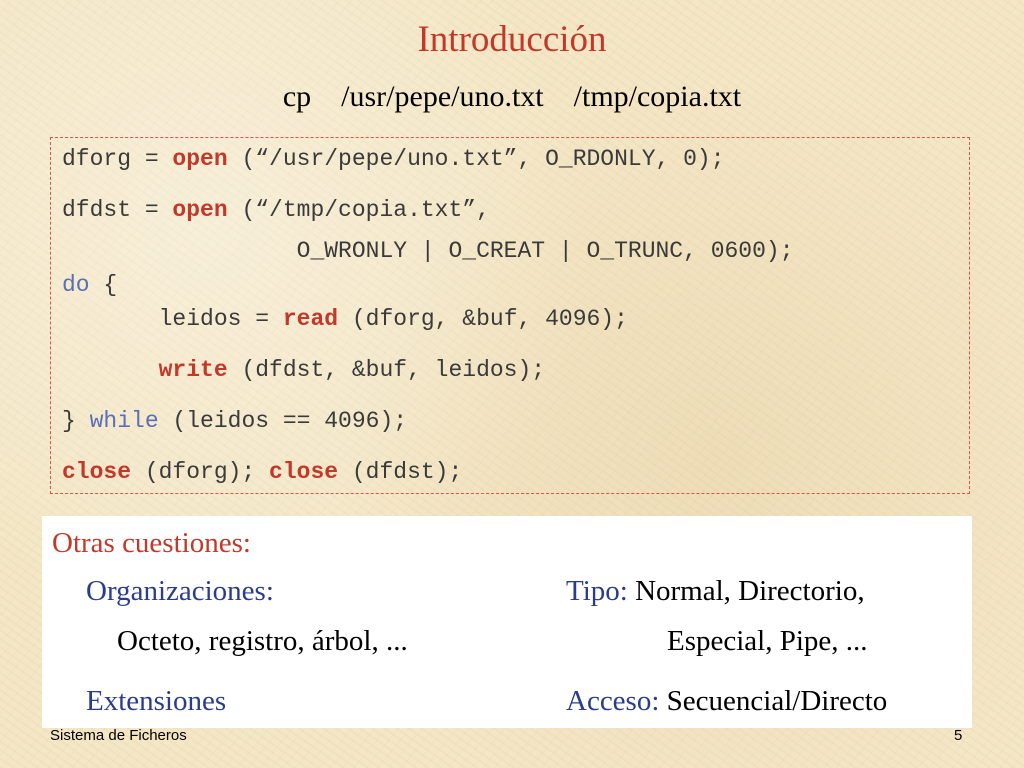 The image size is (1024, 768). What do you see at coordinates (746, 591) in the screenshot?
I see `tipo-value: Normal, Directorio,` at bounding box center [746, 591].